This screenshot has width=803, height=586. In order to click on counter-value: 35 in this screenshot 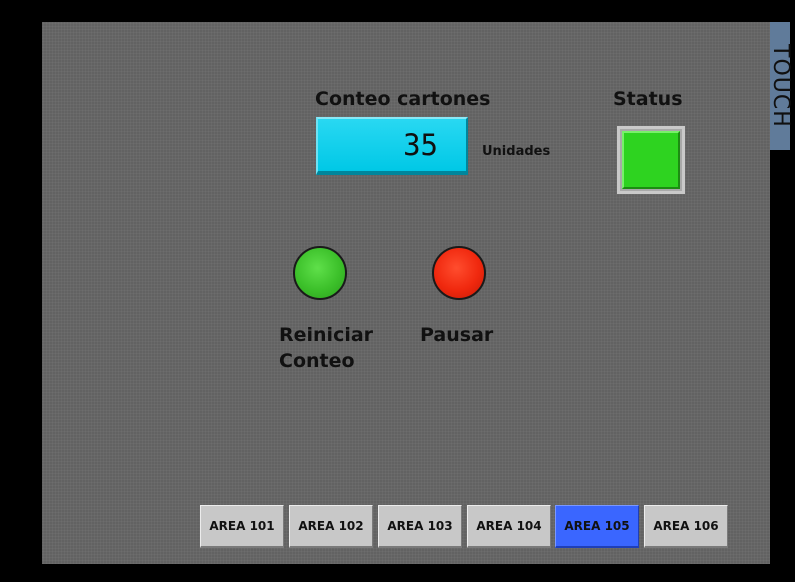, I will do `click(420, 145)`.